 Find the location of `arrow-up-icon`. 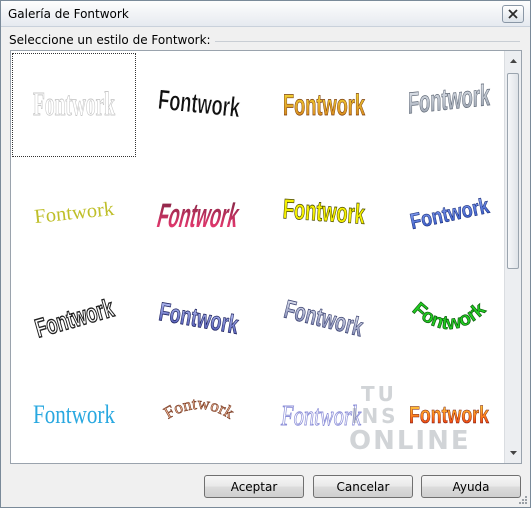

arrow-up-icon is located at coordinates (513, 61).